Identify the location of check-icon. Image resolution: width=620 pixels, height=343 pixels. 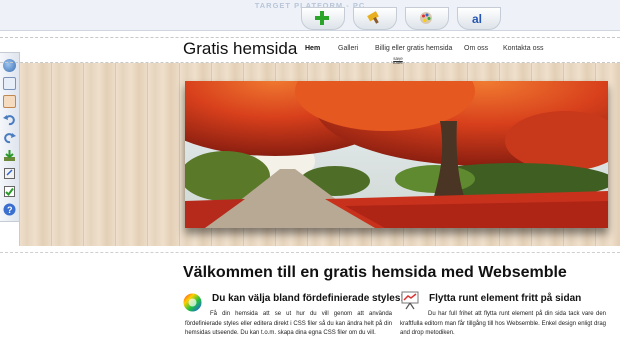
(9, 191).